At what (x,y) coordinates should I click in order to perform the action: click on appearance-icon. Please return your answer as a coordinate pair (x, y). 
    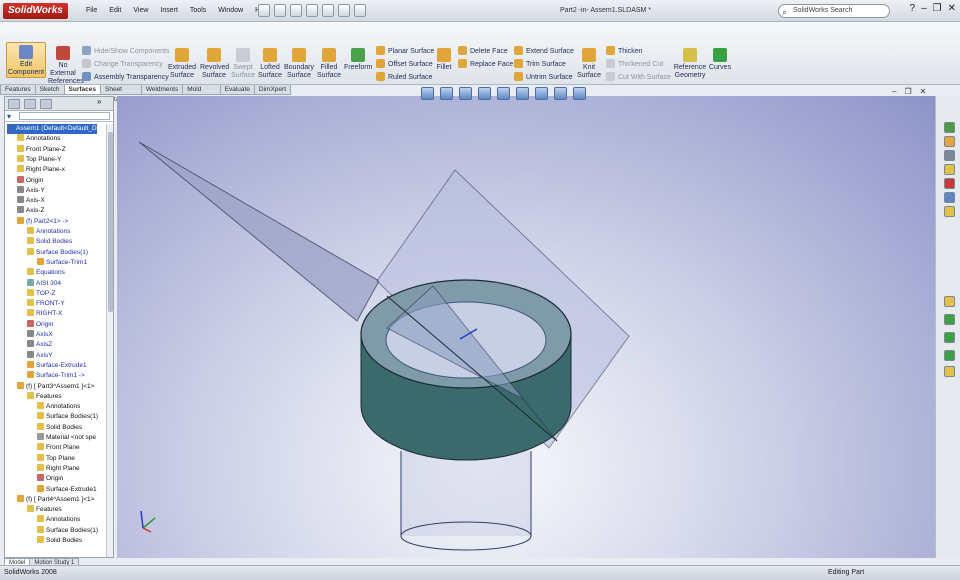
    Looking at the image, I should click on (560, 93).